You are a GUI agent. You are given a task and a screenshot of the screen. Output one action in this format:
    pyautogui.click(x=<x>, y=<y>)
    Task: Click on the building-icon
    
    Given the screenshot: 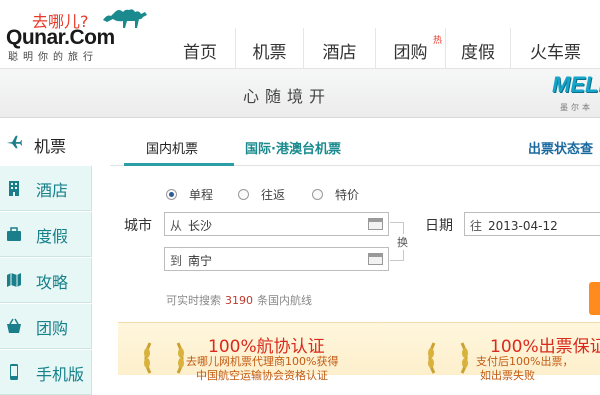 What is the action you would take?
    pyautogui.click(x=14, y=188)
    